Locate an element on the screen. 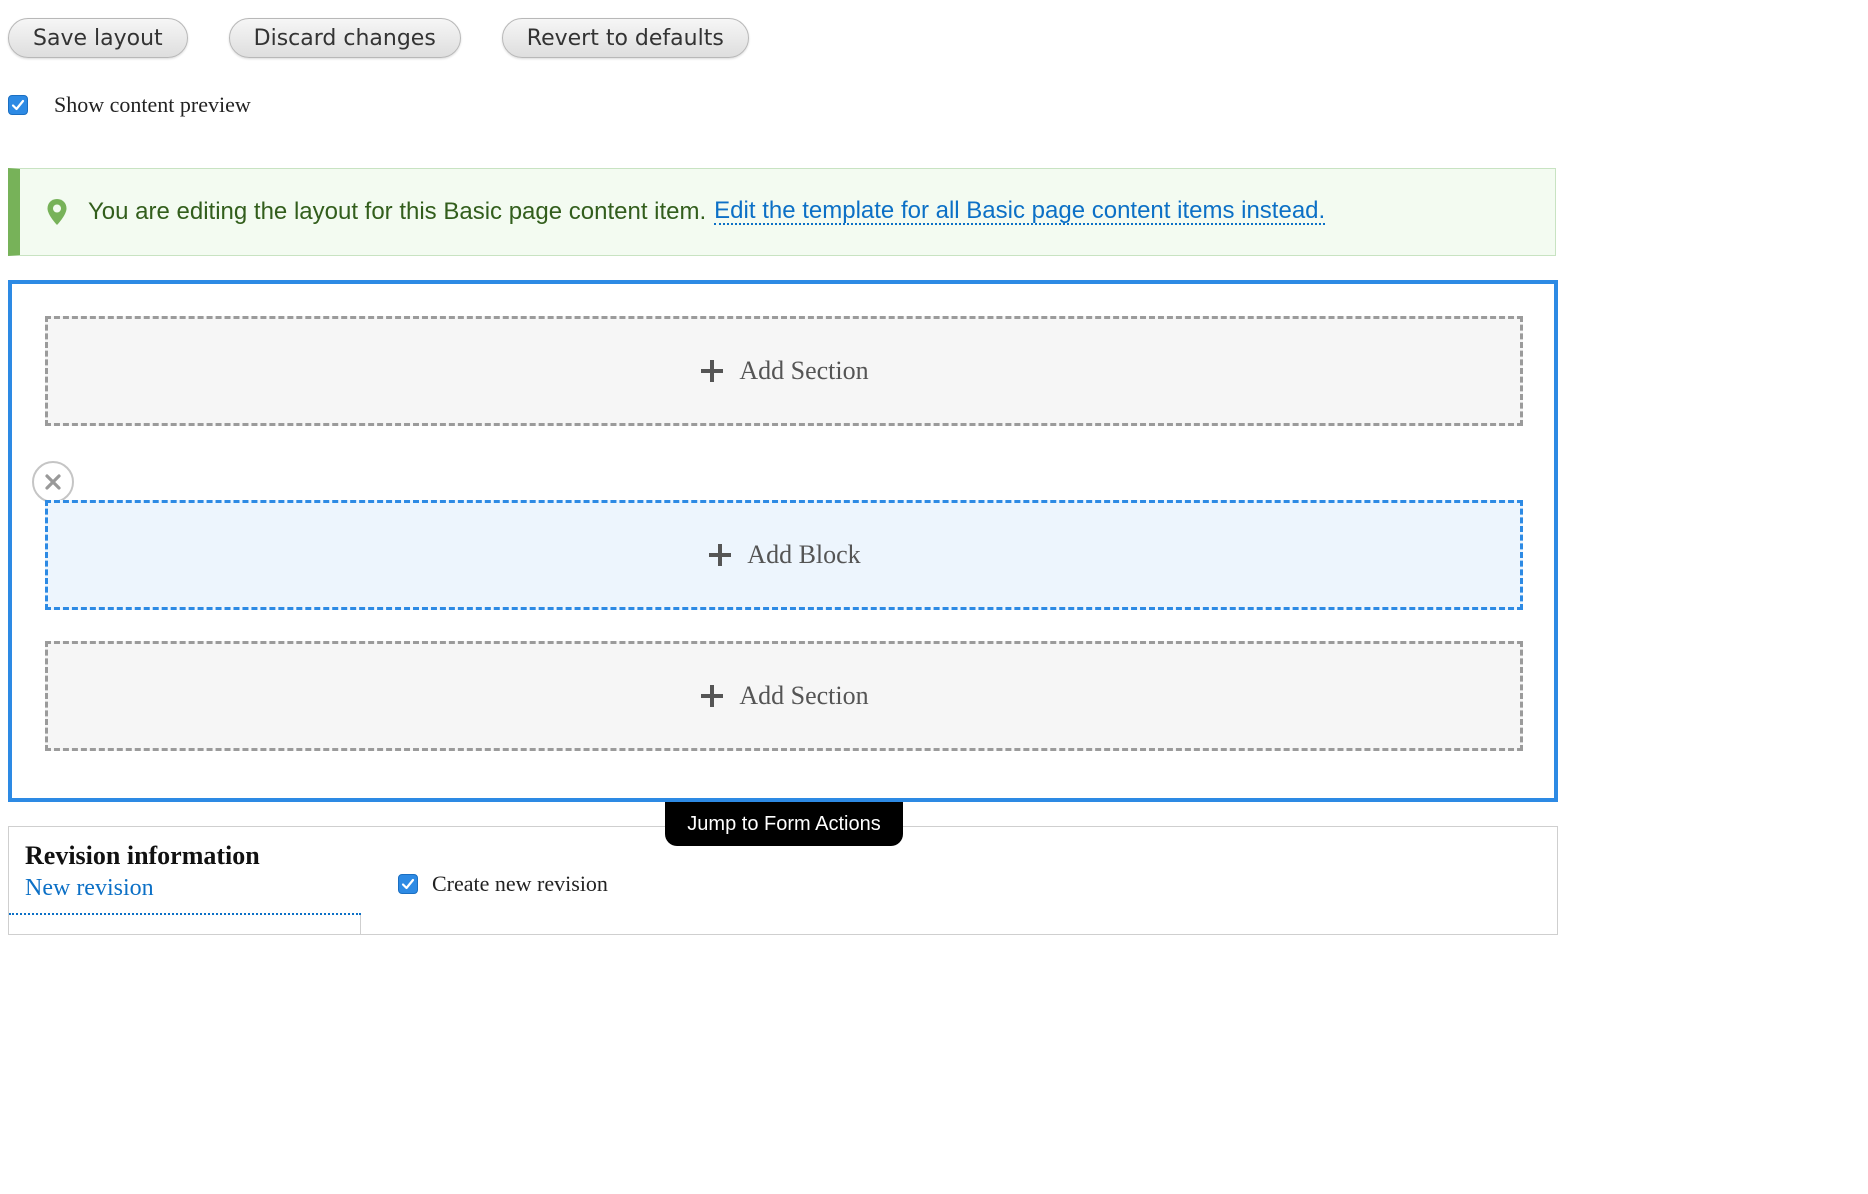 This screenshot has width=1868, height=1194. revision-information-title: Revision information is located at coordinates (142, 855).